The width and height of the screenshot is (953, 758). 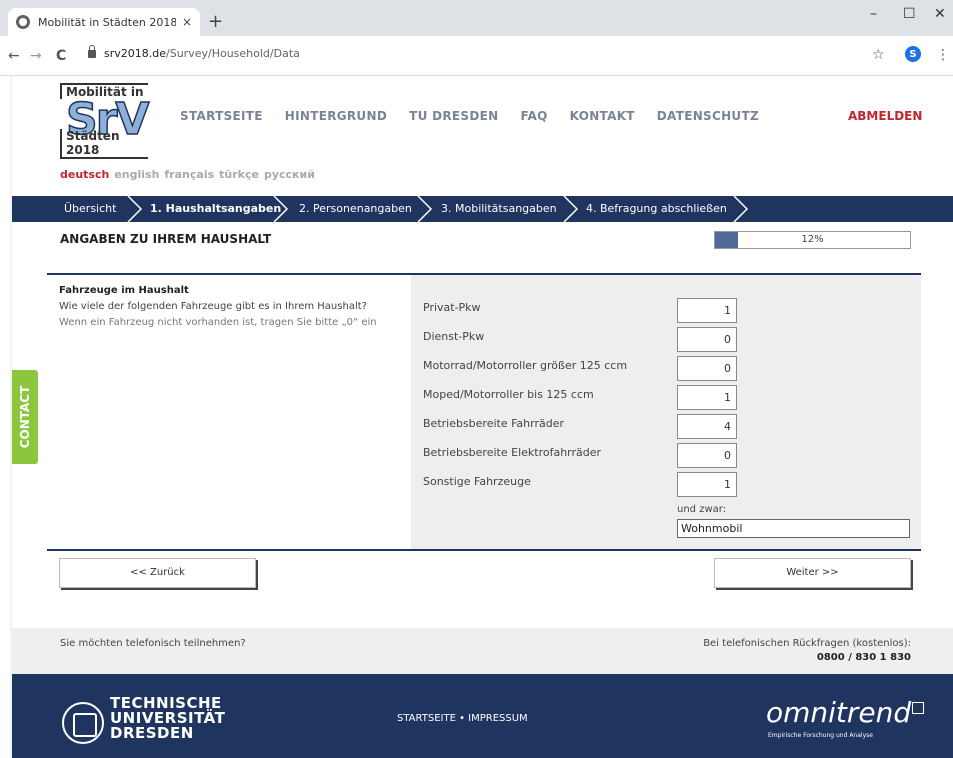 I want to click on lang-english: english, so click(x=136, y=174).